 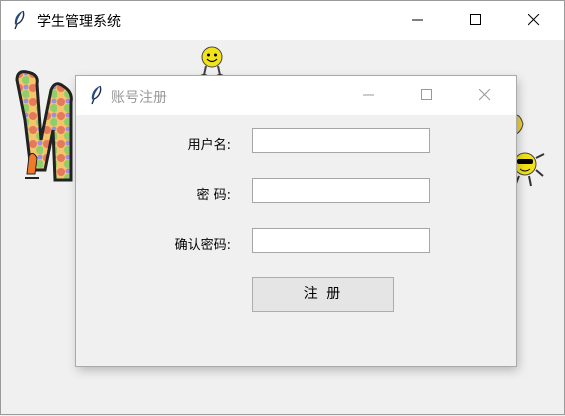 I want to click on register-button: 注 册, so click(x=323, y=294).